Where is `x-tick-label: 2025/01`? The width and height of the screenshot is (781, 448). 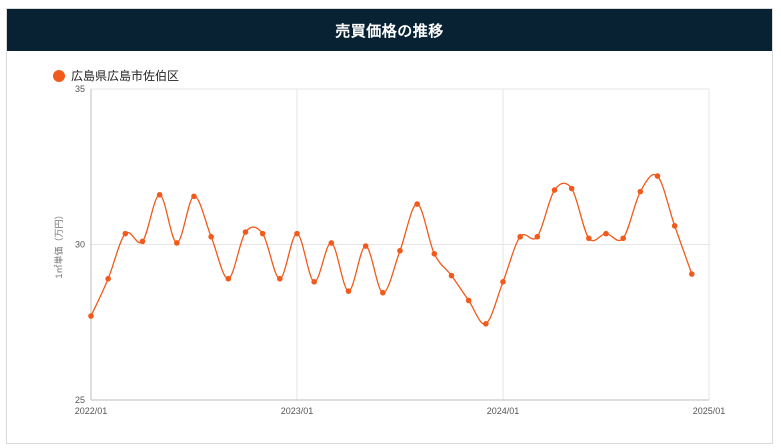
x-tick-label: 2025/01 is located at coordinates (709, 411).